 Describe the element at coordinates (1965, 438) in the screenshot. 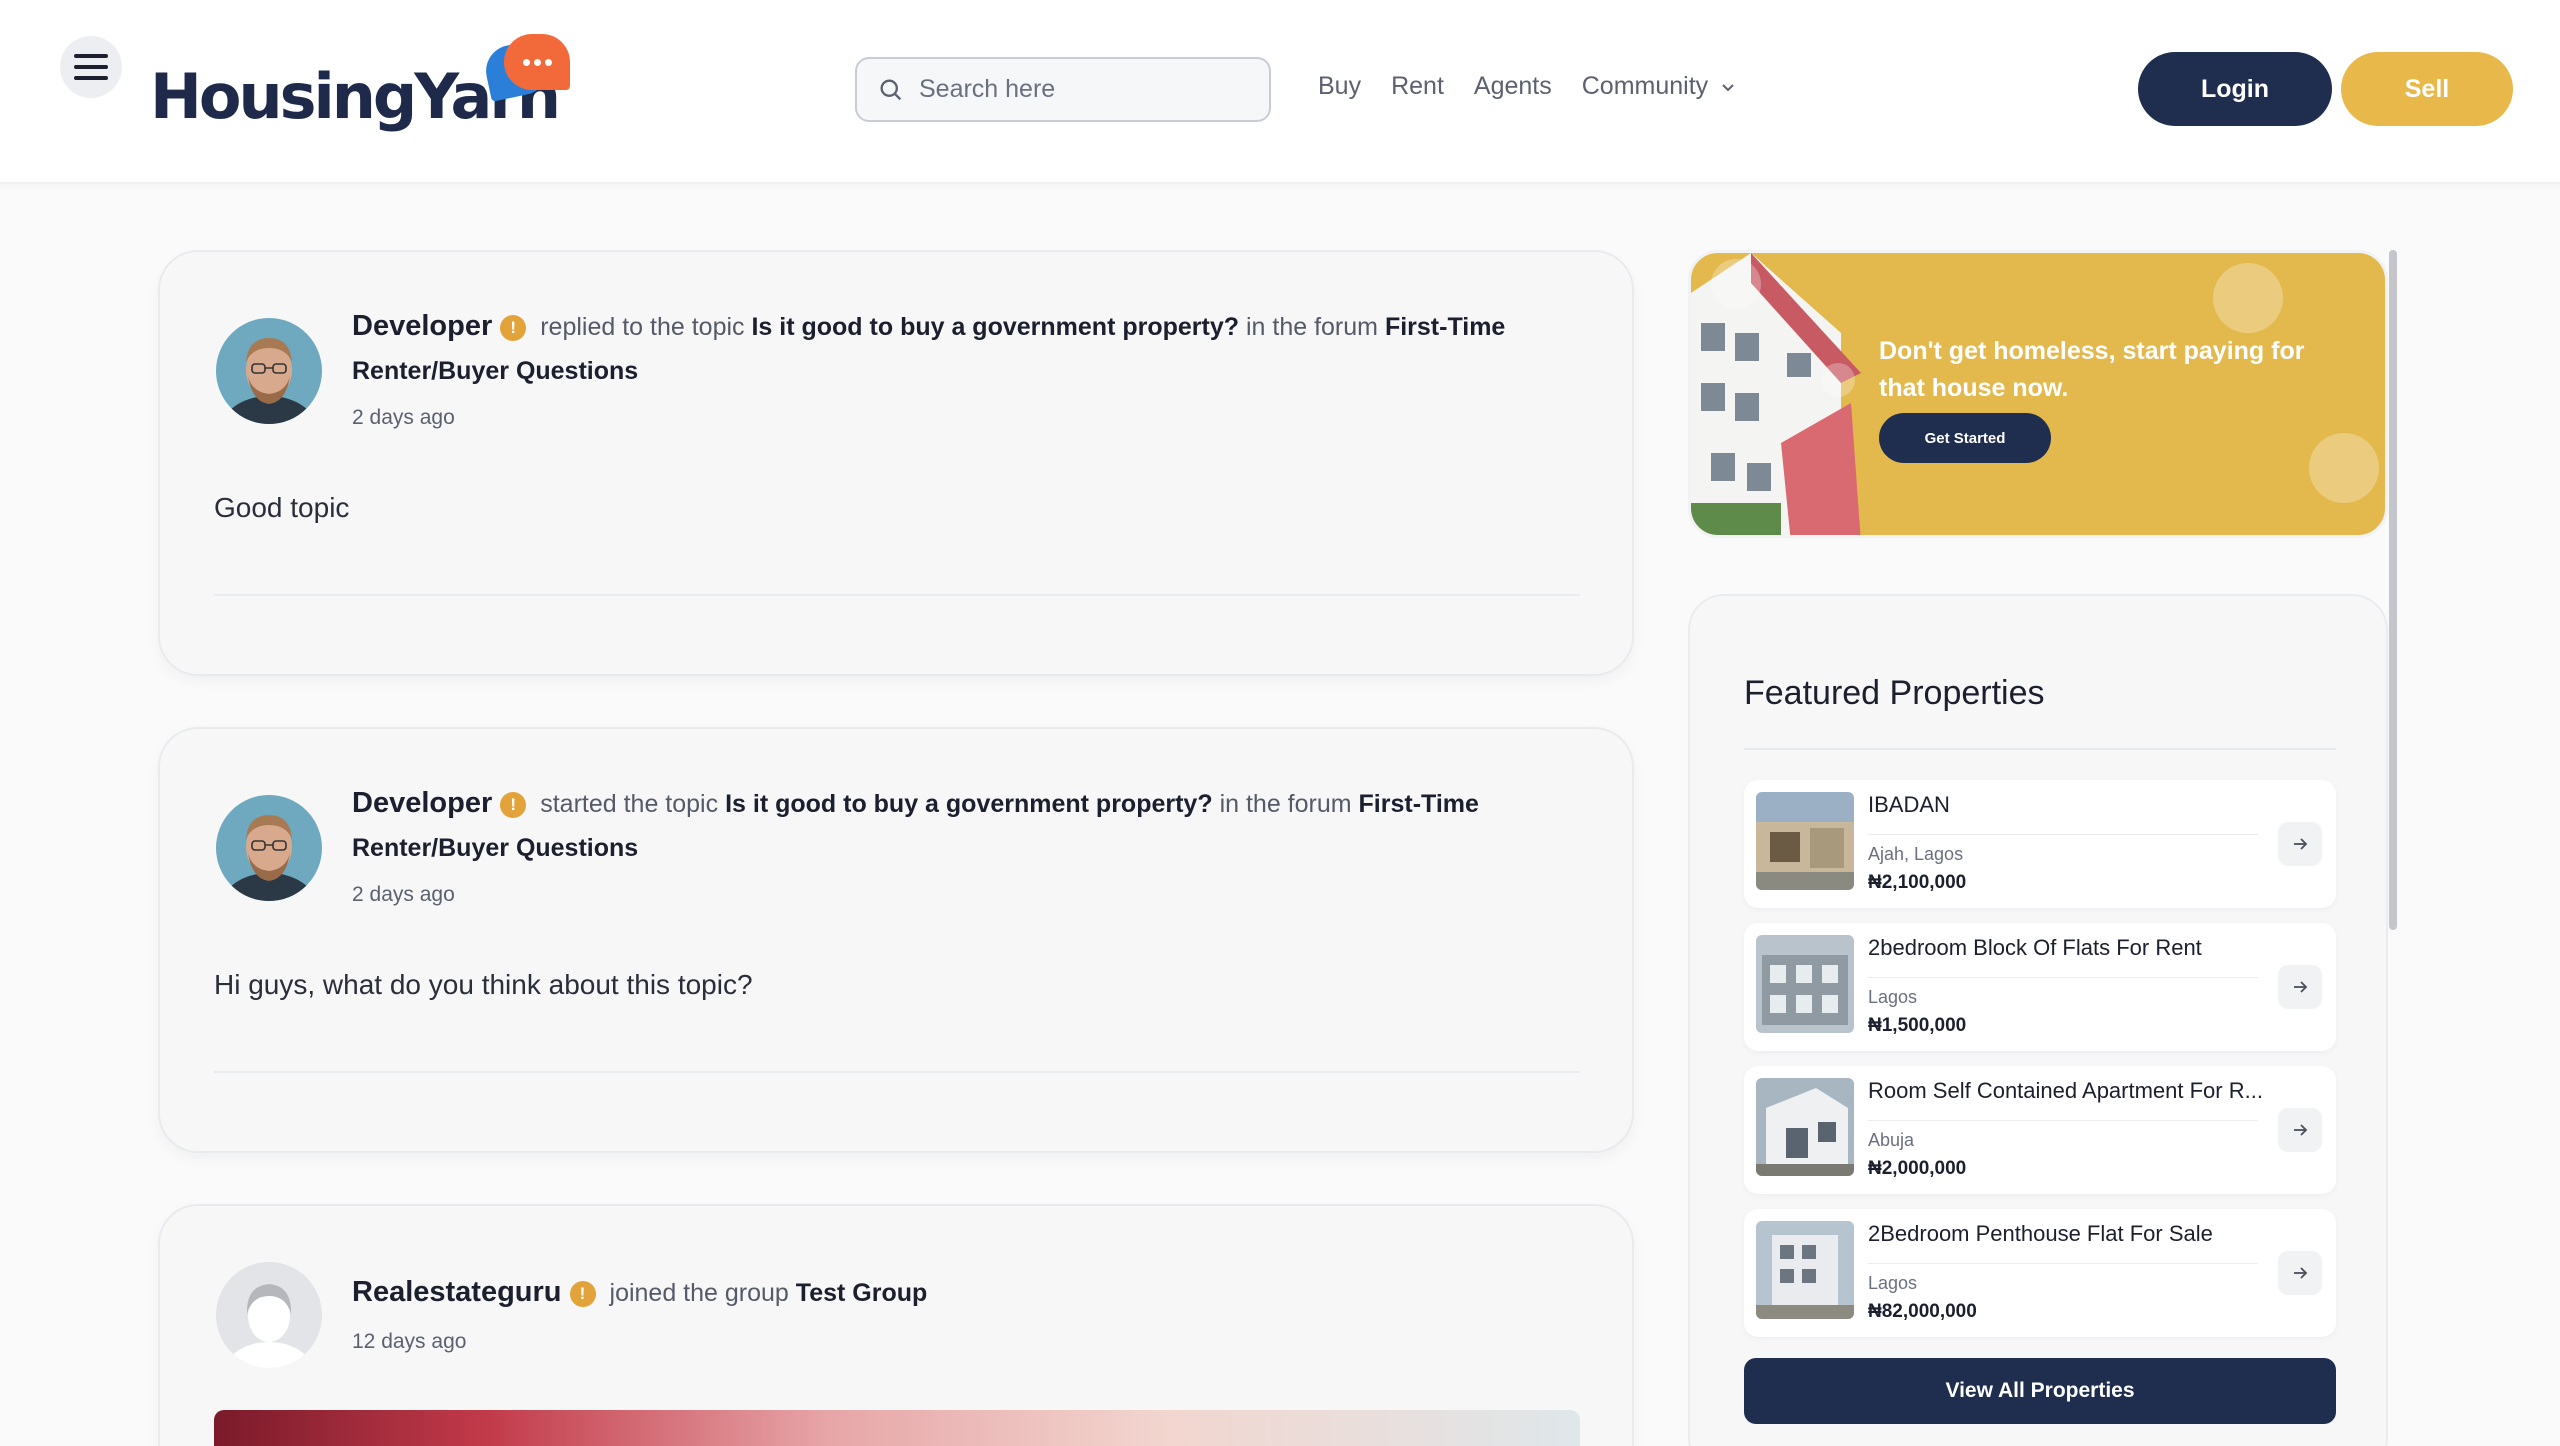

I see `get-started-button: Get Started` at that location.